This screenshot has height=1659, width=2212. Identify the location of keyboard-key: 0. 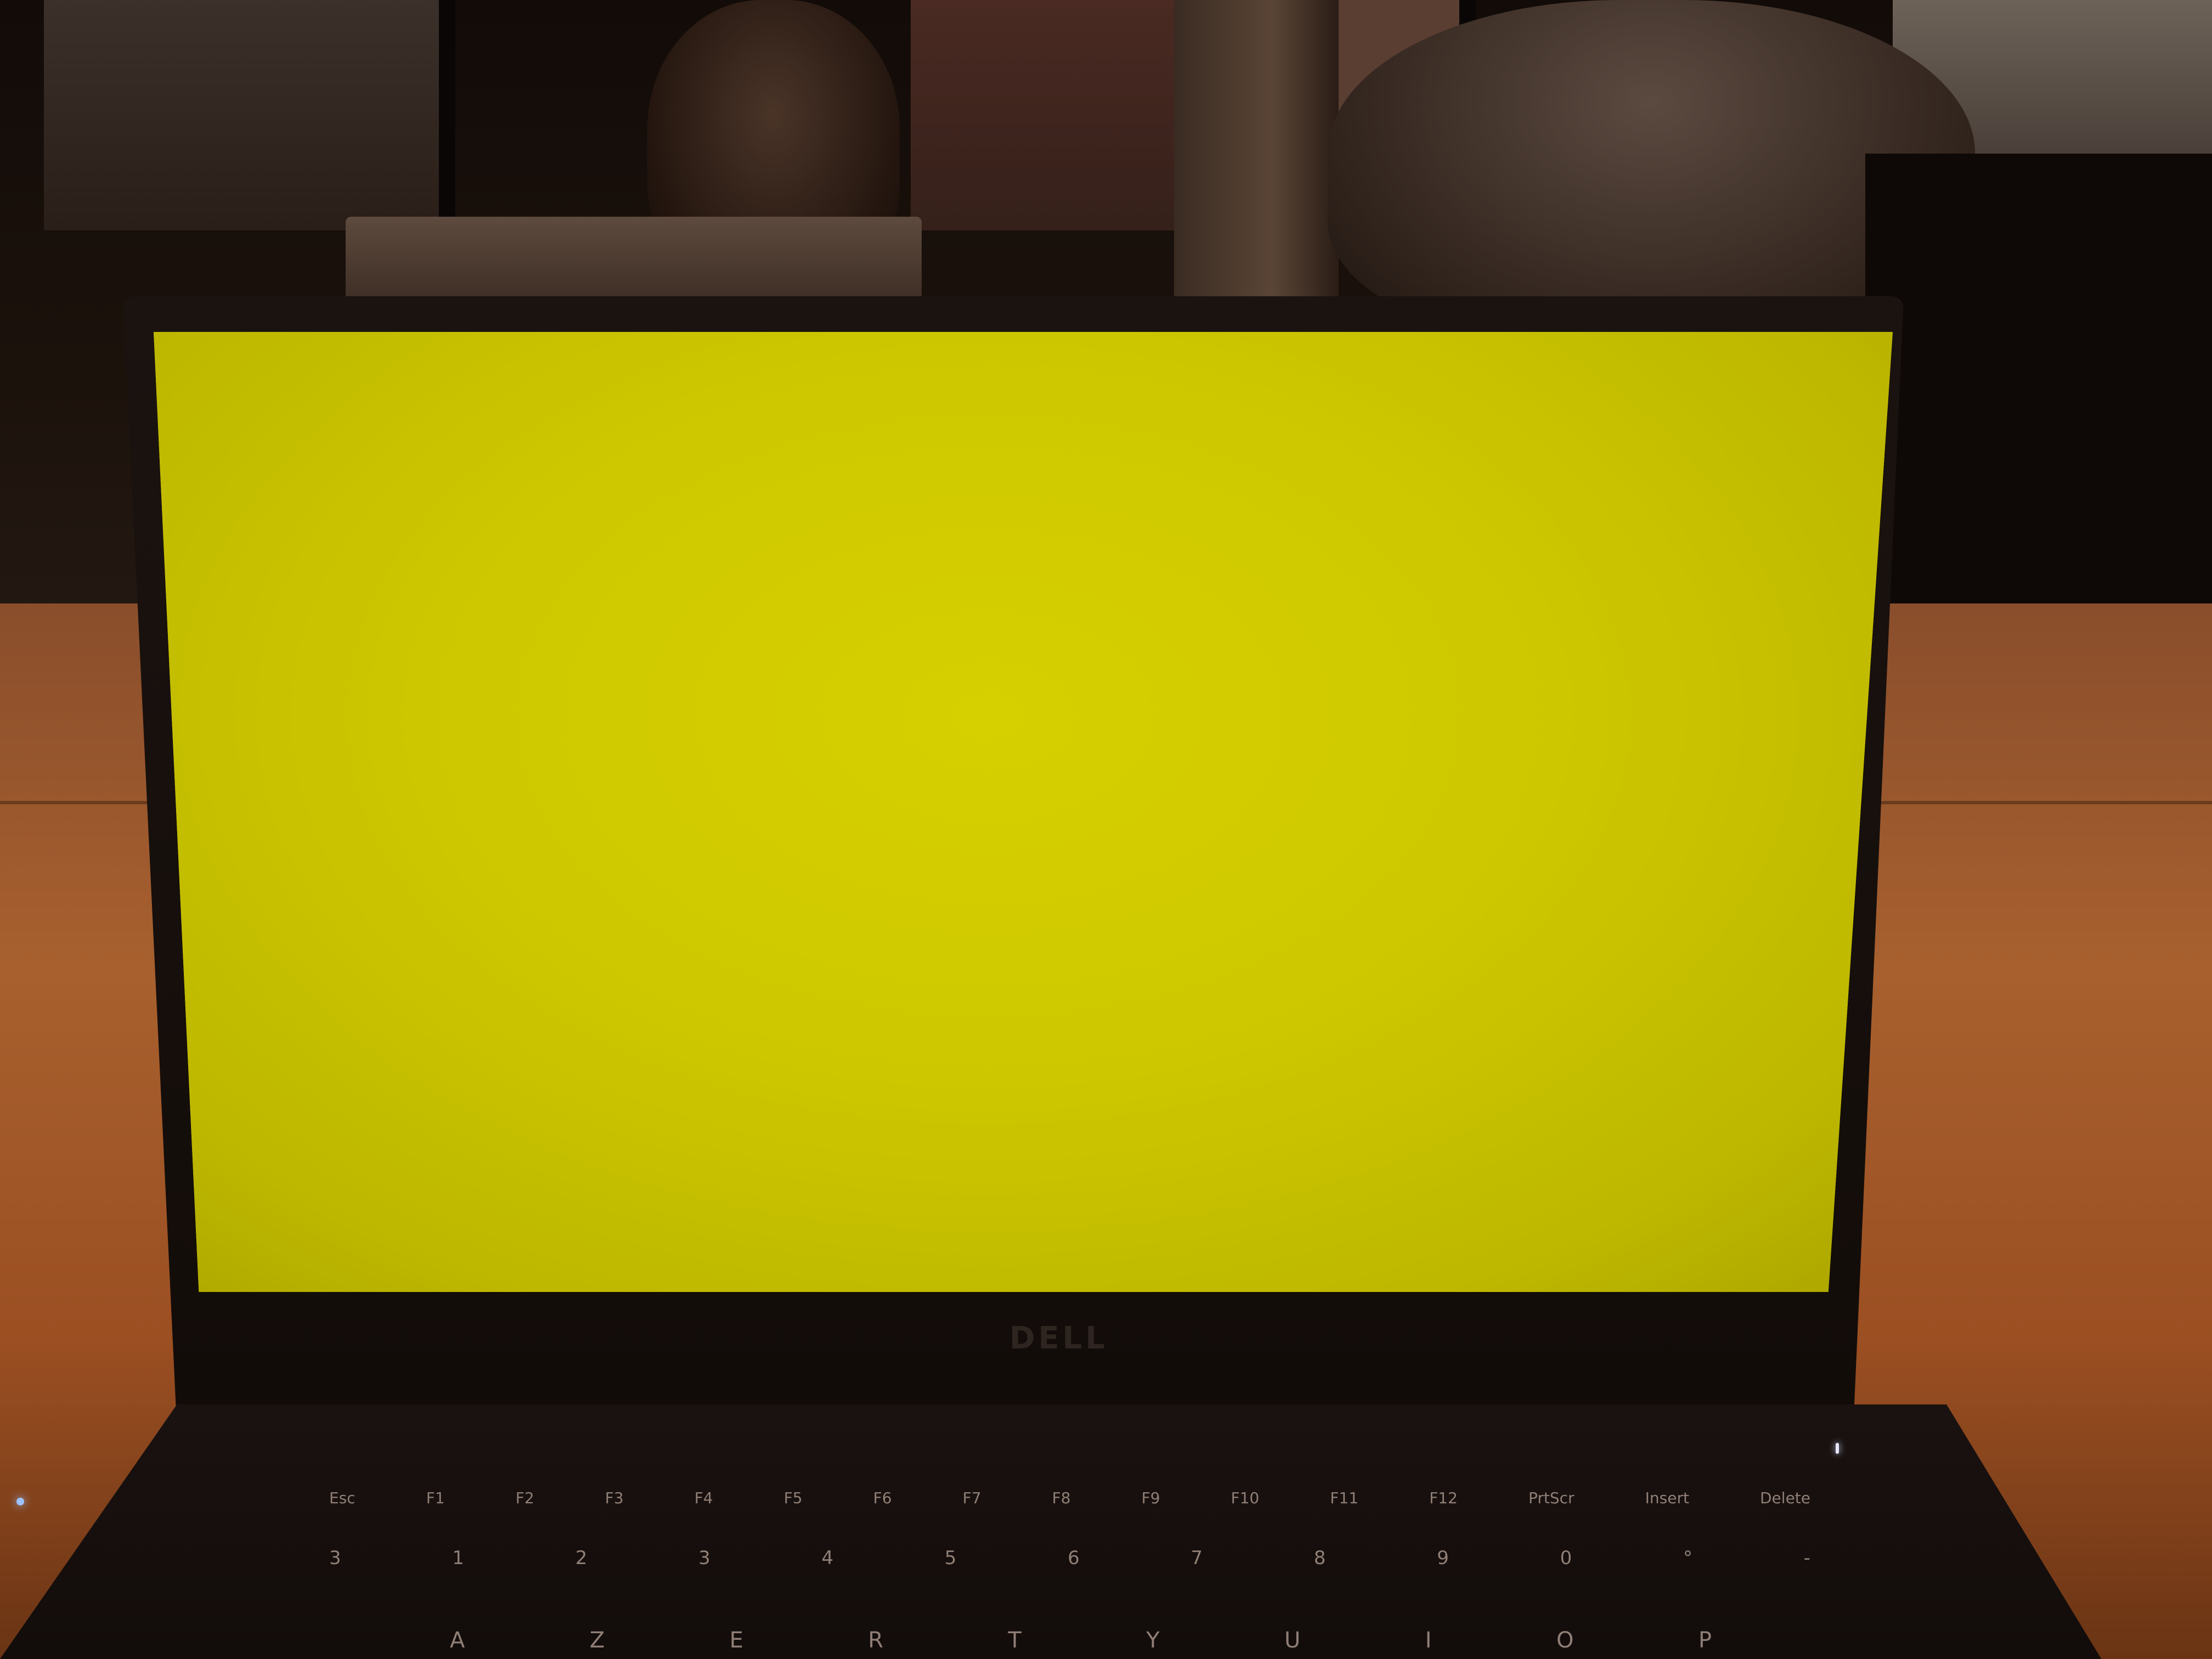
(1566, 1558).